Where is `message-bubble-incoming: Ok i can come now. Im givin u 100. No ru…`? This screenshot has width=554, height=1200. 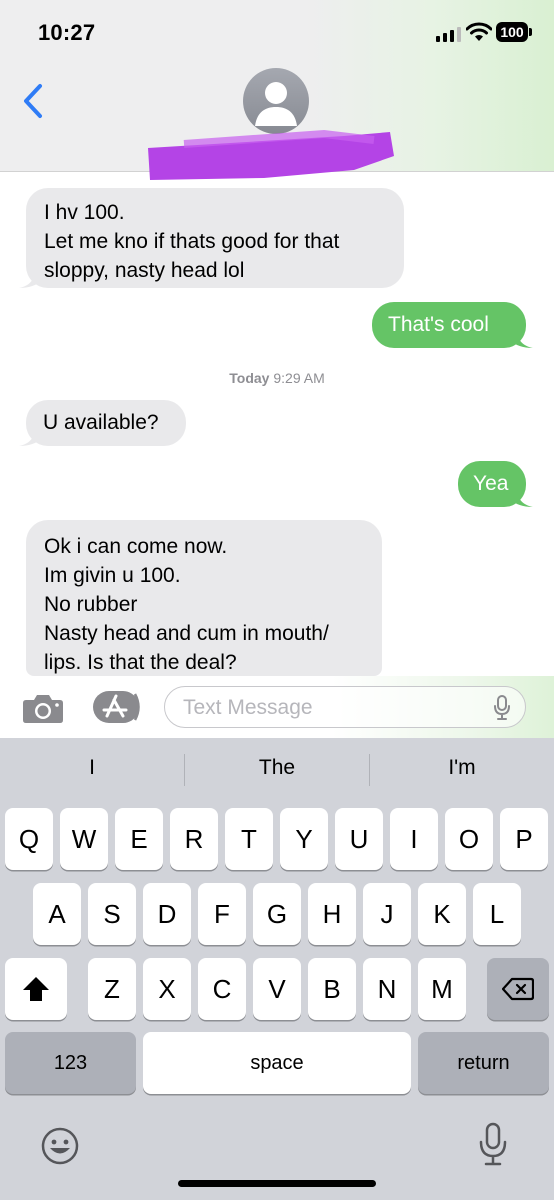 message-bubble-incoming: Ok i can come now. Im givin u 100. No ru… is located at coordinates (204, 598).